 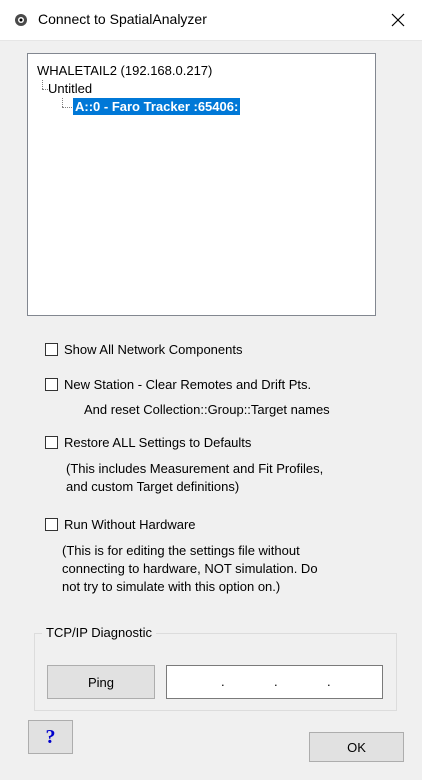 I want to click on window-title: Connect to SpatialAnalyzer, so click(x=122, y=19).